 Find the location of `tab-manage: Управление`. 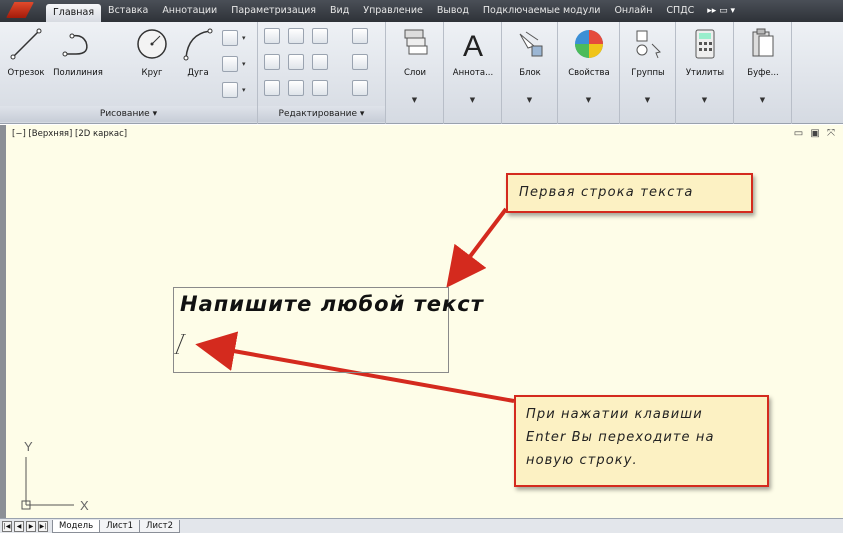

tab-manage: Управление is located at coordinates (393, 11).